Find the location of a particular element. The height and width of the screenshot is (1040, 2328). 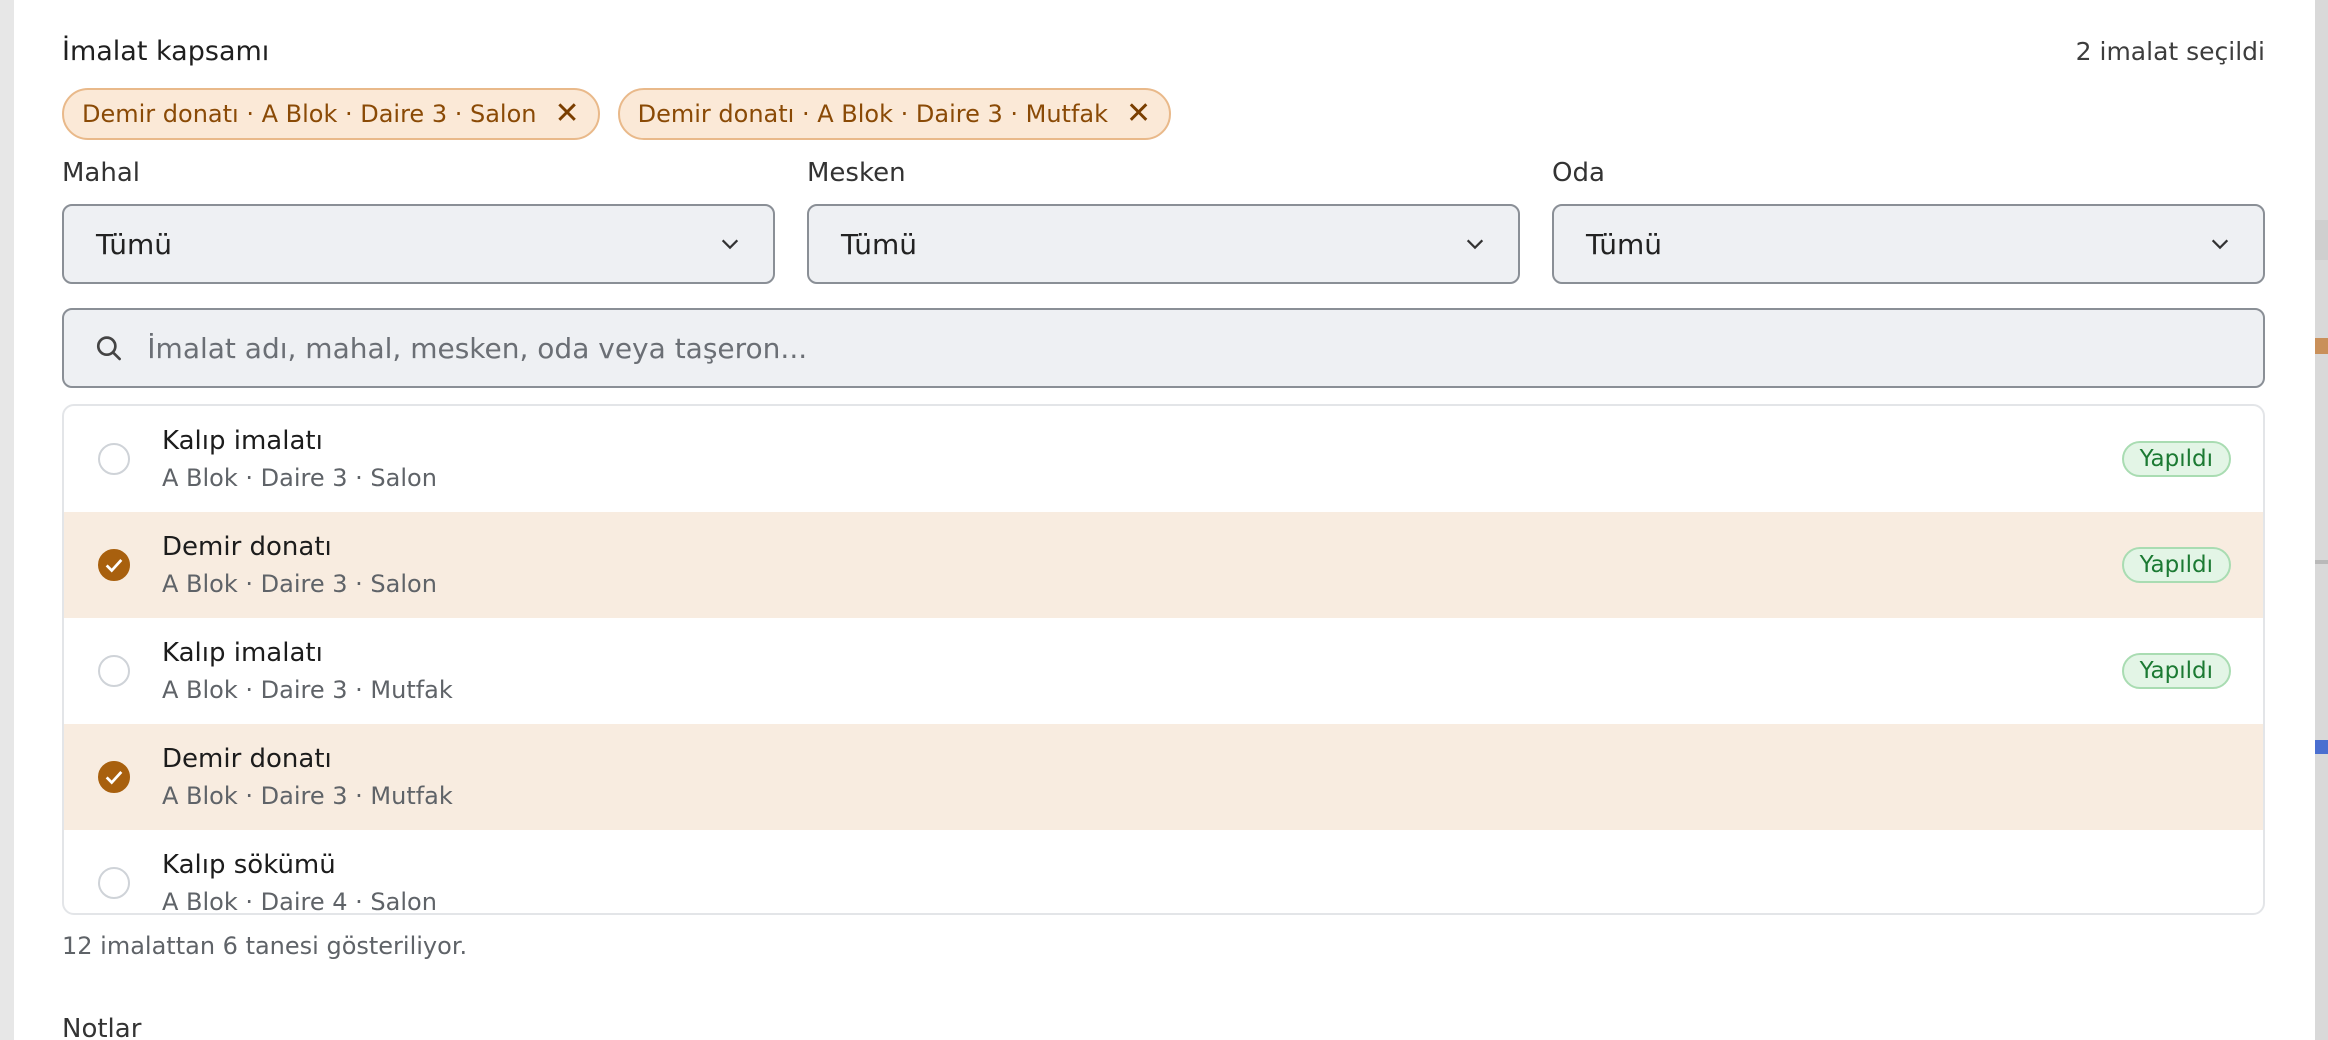

results-summary: 12 imalattan 6 tanesi gösteriliyor. is located at coordinates (265, 946).